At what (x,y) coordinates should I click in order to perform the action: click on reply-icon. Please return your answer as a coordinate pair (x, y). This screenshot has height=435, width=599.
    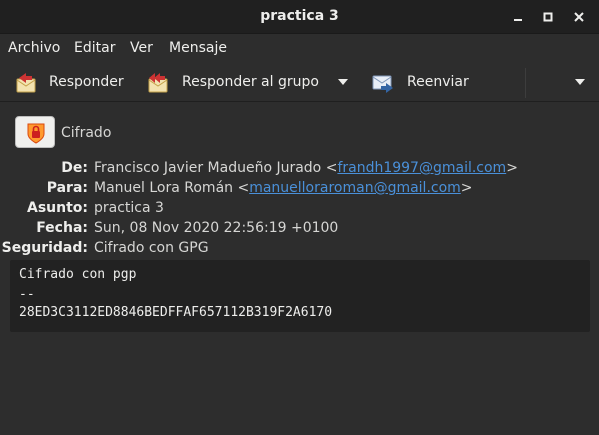
    Looking at the image, I should click on (26, 83).